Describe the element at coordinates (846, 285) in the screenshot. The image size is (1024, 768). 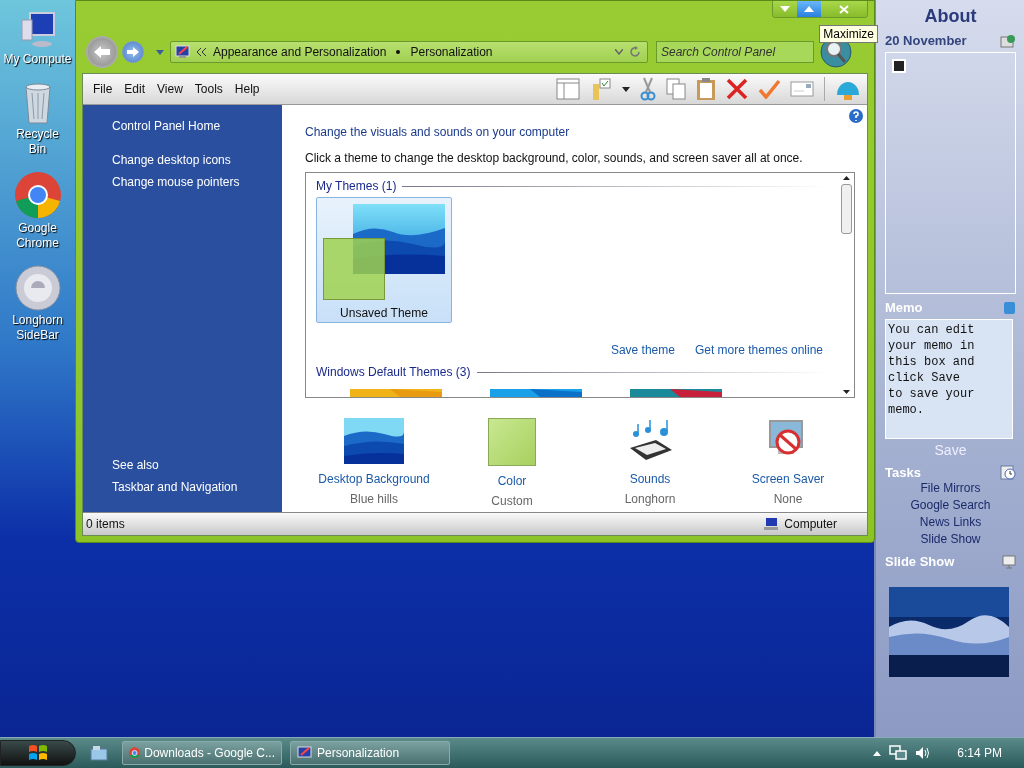
I see `scrollbar` at that location.